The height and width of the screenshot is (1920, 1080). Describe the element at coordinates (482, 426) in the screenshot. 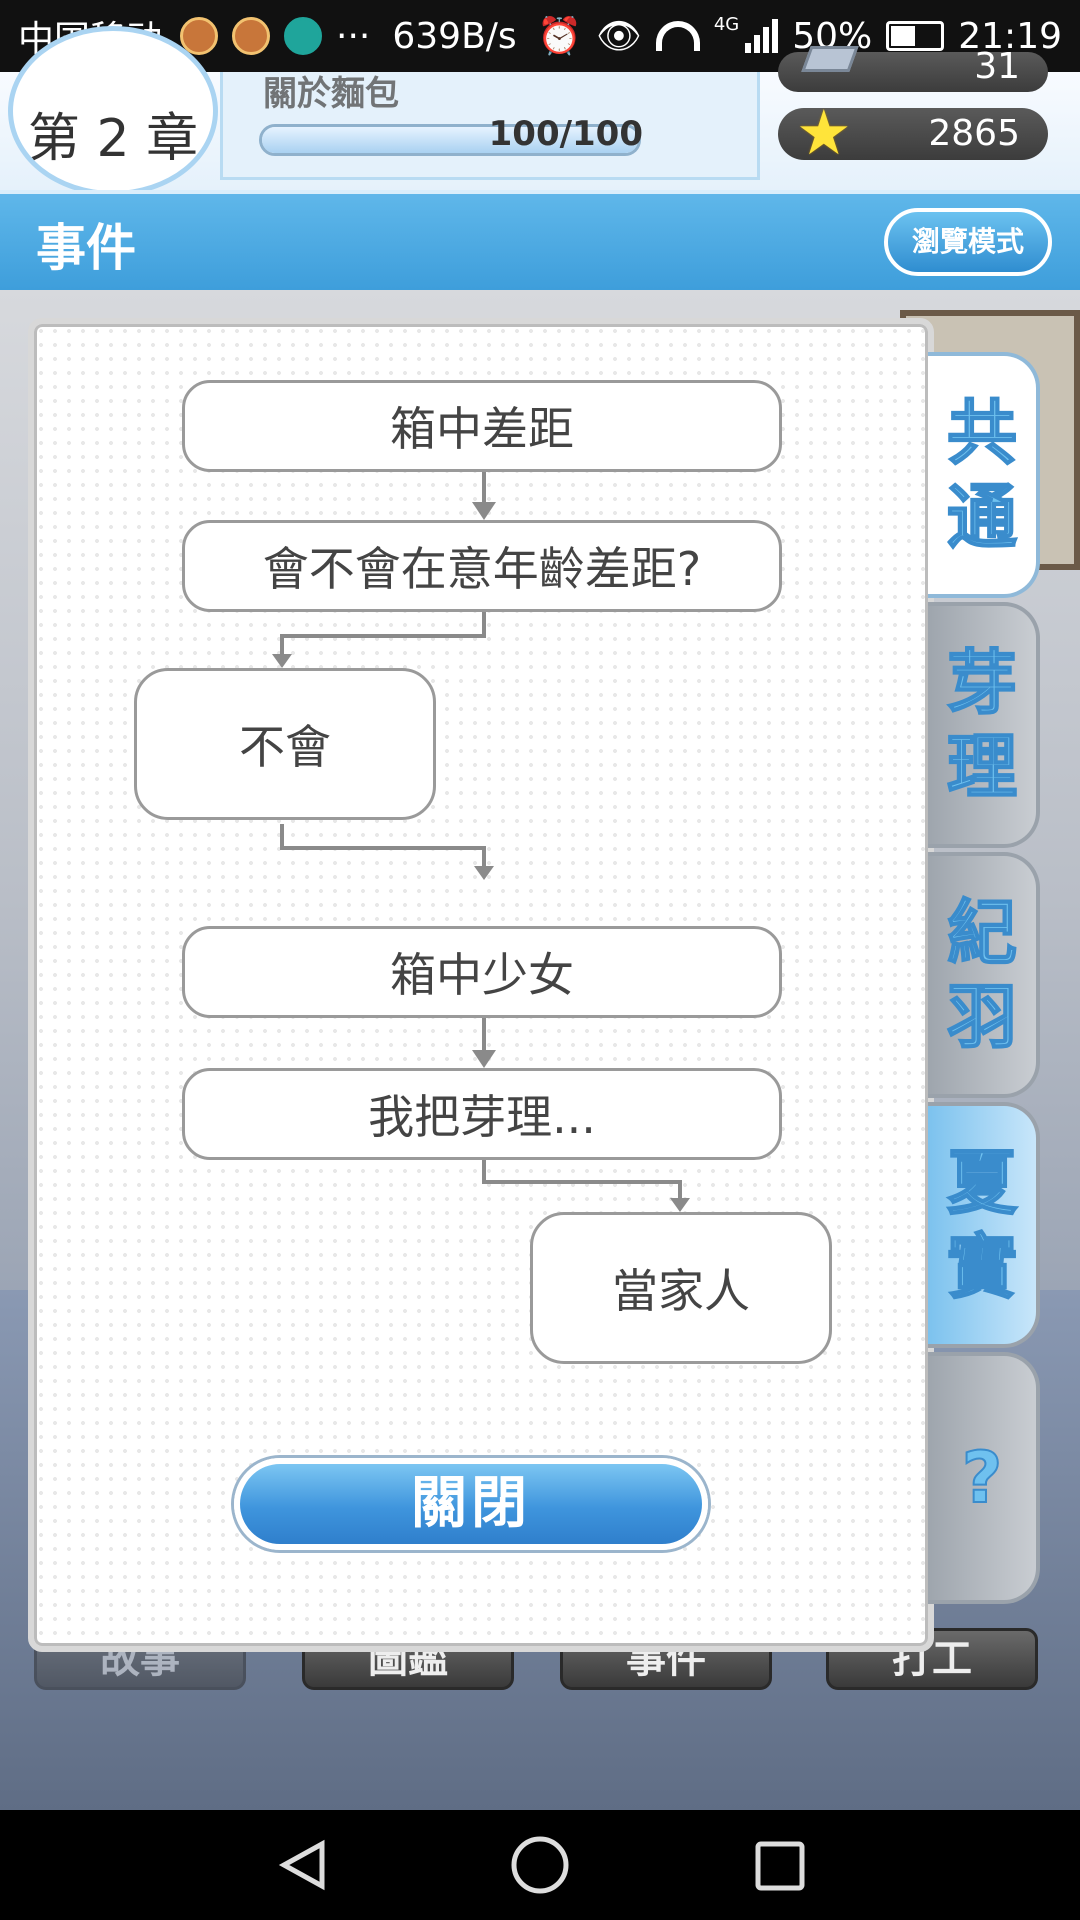

I see `event-title-box: 箱中差距` at that location.